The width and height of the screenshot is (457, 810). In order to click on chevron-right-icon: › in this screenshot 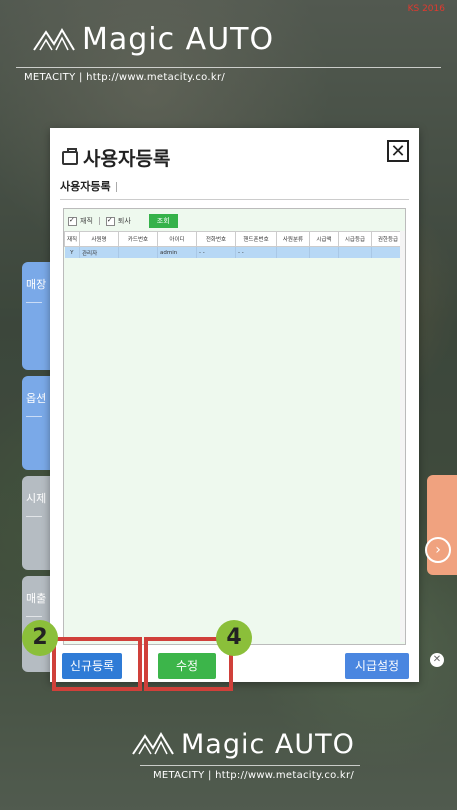, I will do `click(438, 550)`.